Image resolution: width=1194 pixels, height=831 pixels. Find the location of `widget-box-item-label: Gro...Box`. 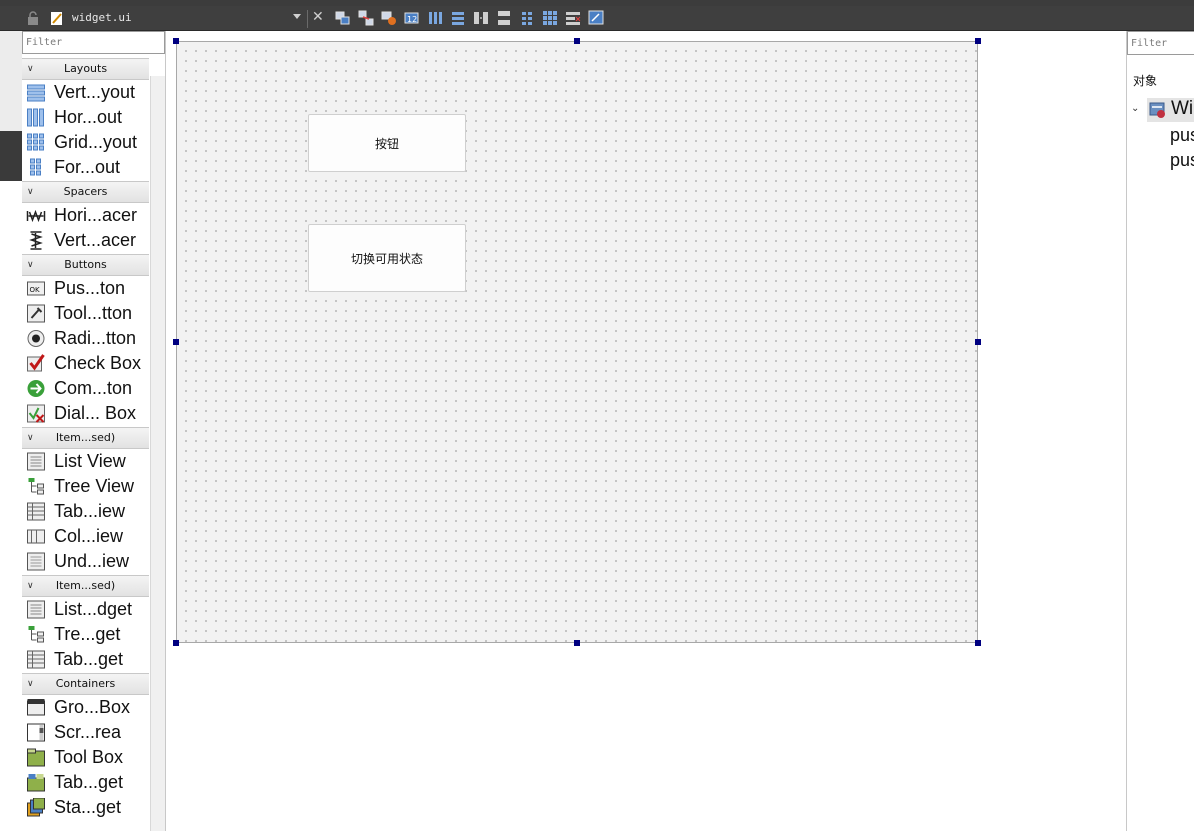

widget-box-item-label: Gro...Box is located at coordinates (92, 707).